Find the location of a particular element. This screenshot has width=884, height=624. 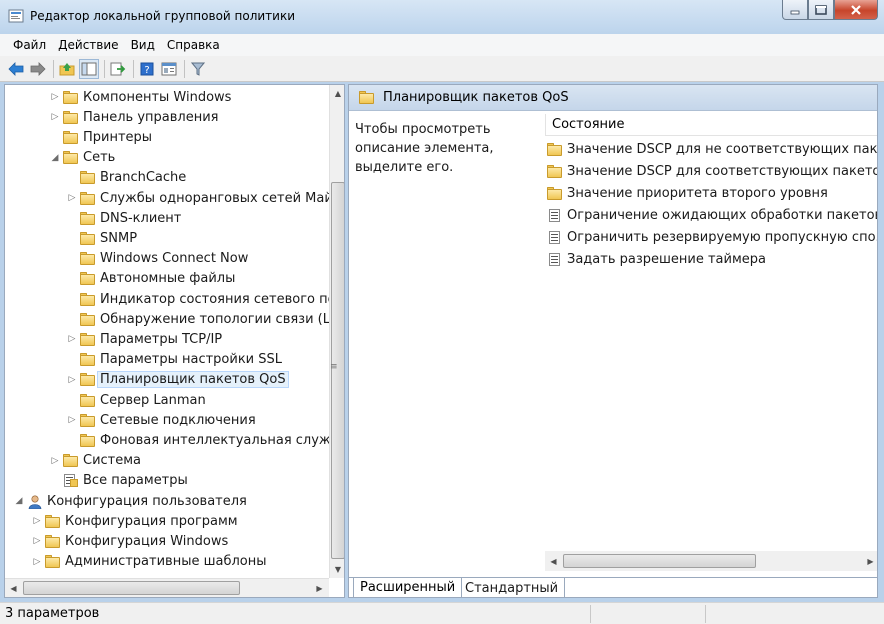

menu-bar: Файл Действие Вид Справка is located at coordinates (442, 45).